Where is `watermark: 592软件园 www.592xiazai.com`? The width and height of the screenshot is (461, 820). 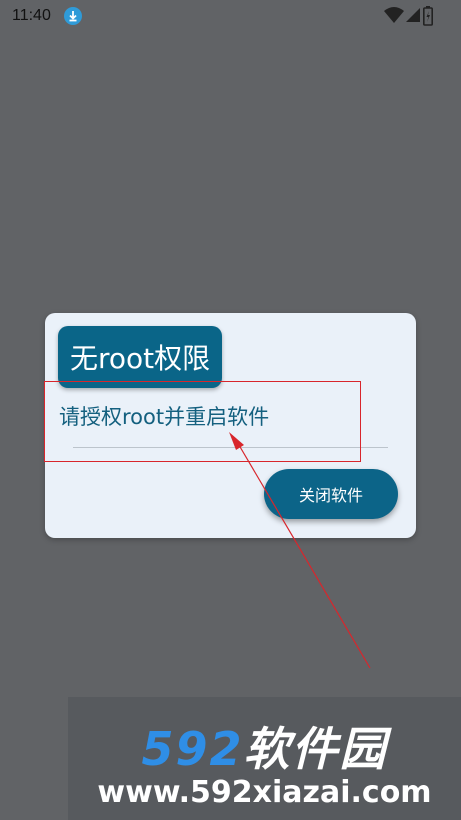 watermark: 592软件园 www.592xiazai.com is located at coordinates (264, 758).